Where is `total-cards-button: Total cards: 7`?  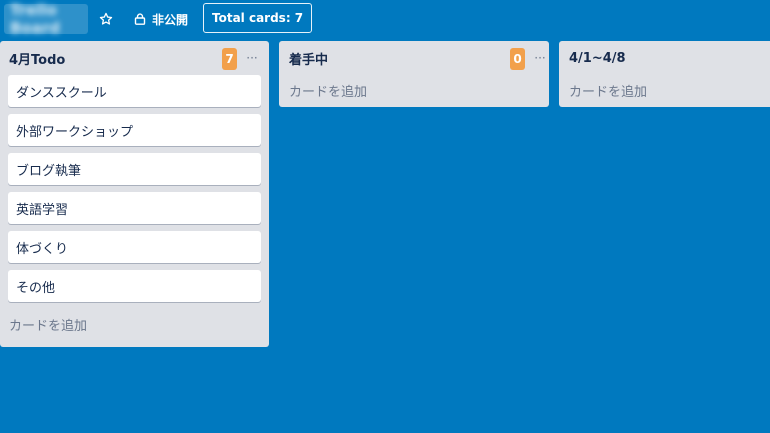
total-cards-button: Total cards: 7 is located at coordinates (258, 18).